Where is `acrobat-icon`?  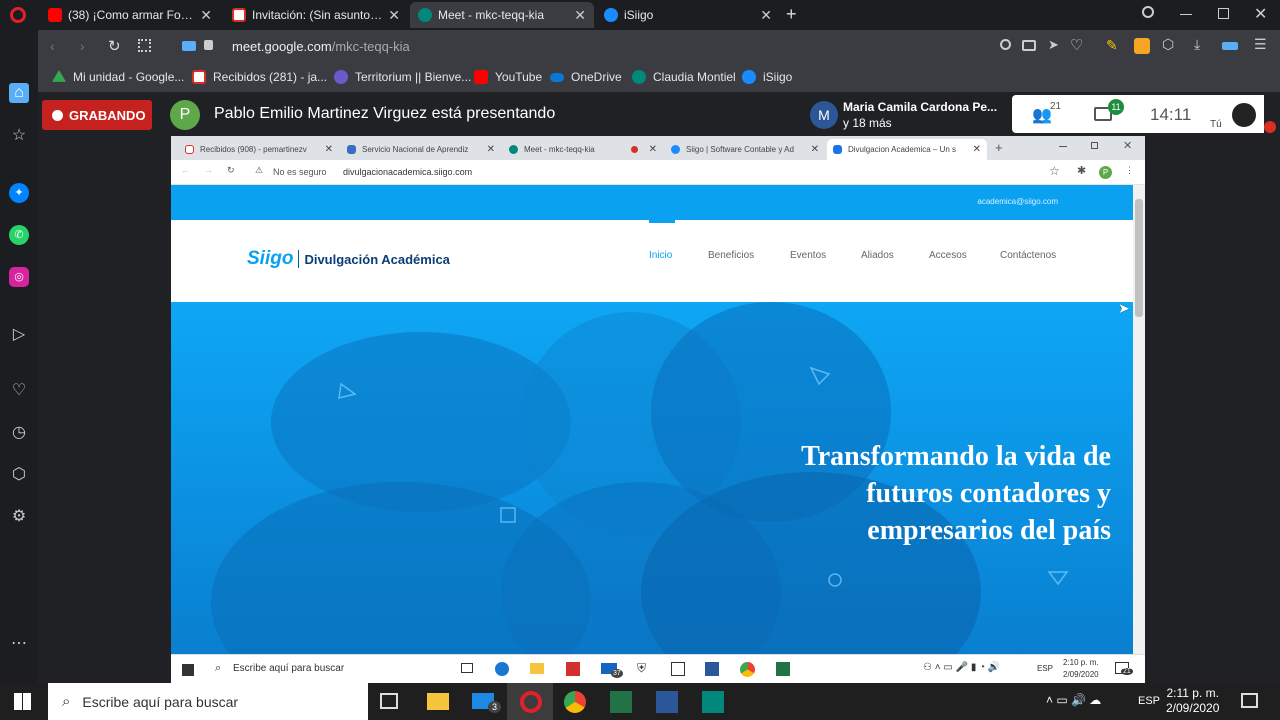 acrobat-icon is located at coordinates (573, 669).